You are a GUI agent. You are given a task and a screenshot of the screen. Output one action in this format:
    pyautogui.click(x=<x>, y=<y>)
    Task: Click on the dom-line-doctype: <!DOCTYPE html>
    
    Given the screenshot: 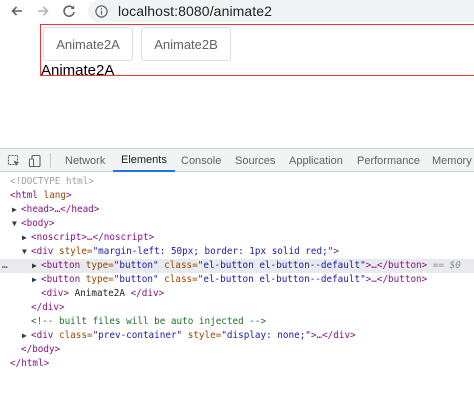 What is the action you would take?
    pyautogui.click(x=237, y=182)
    